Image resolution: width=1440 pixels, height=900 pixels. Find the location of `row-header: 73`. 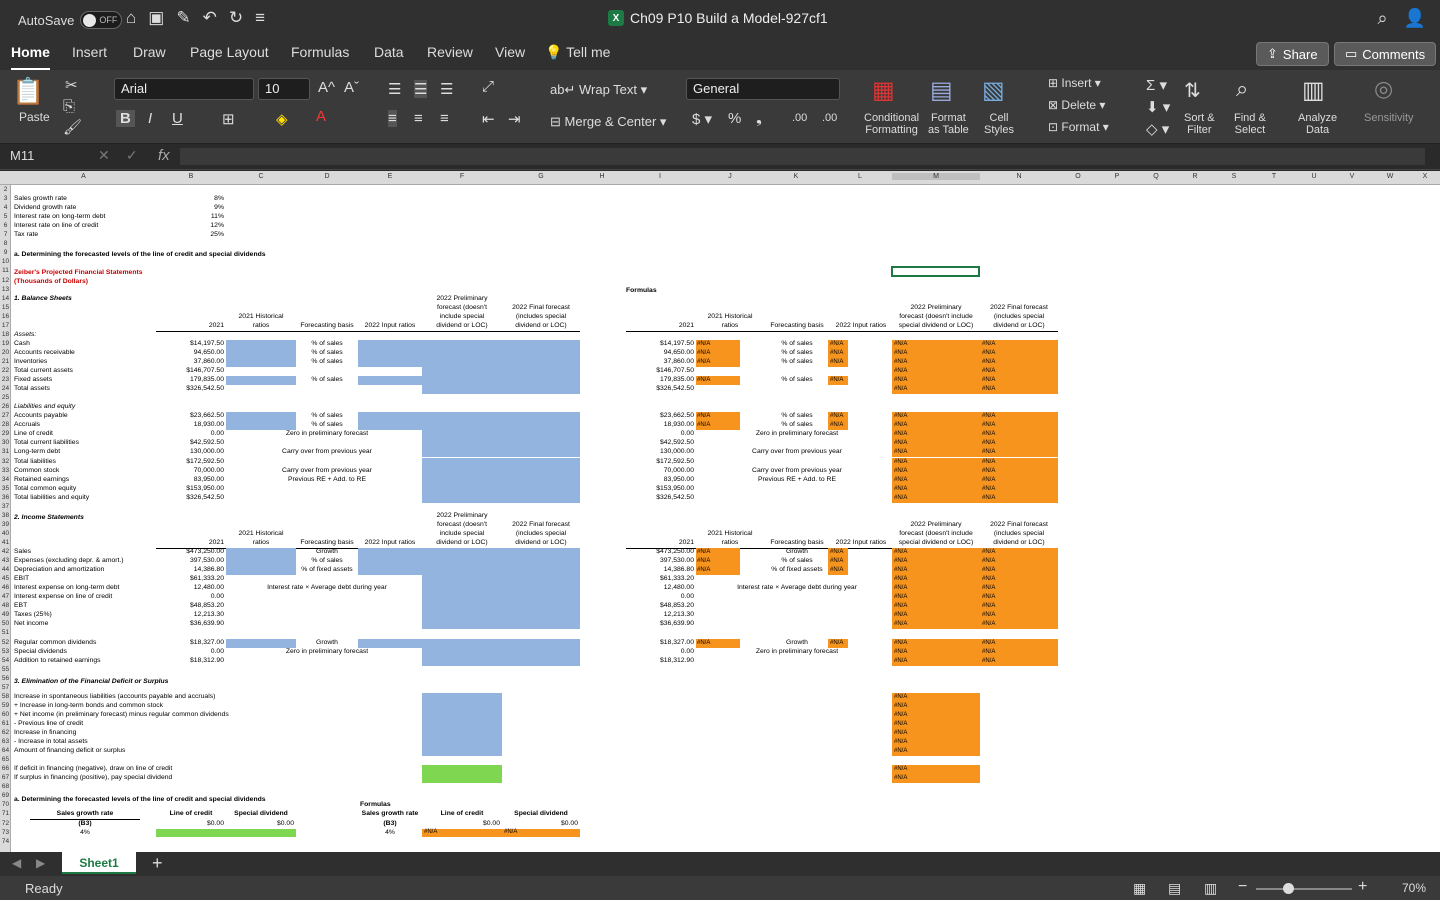

row-header: 73 is located at coordinates (5, 832).